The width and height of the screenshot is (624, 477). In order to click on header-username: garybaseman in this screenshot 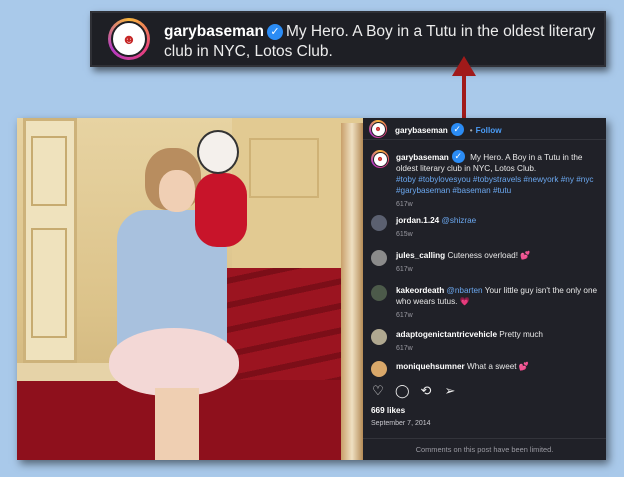, I will do `click(421, 130)`.